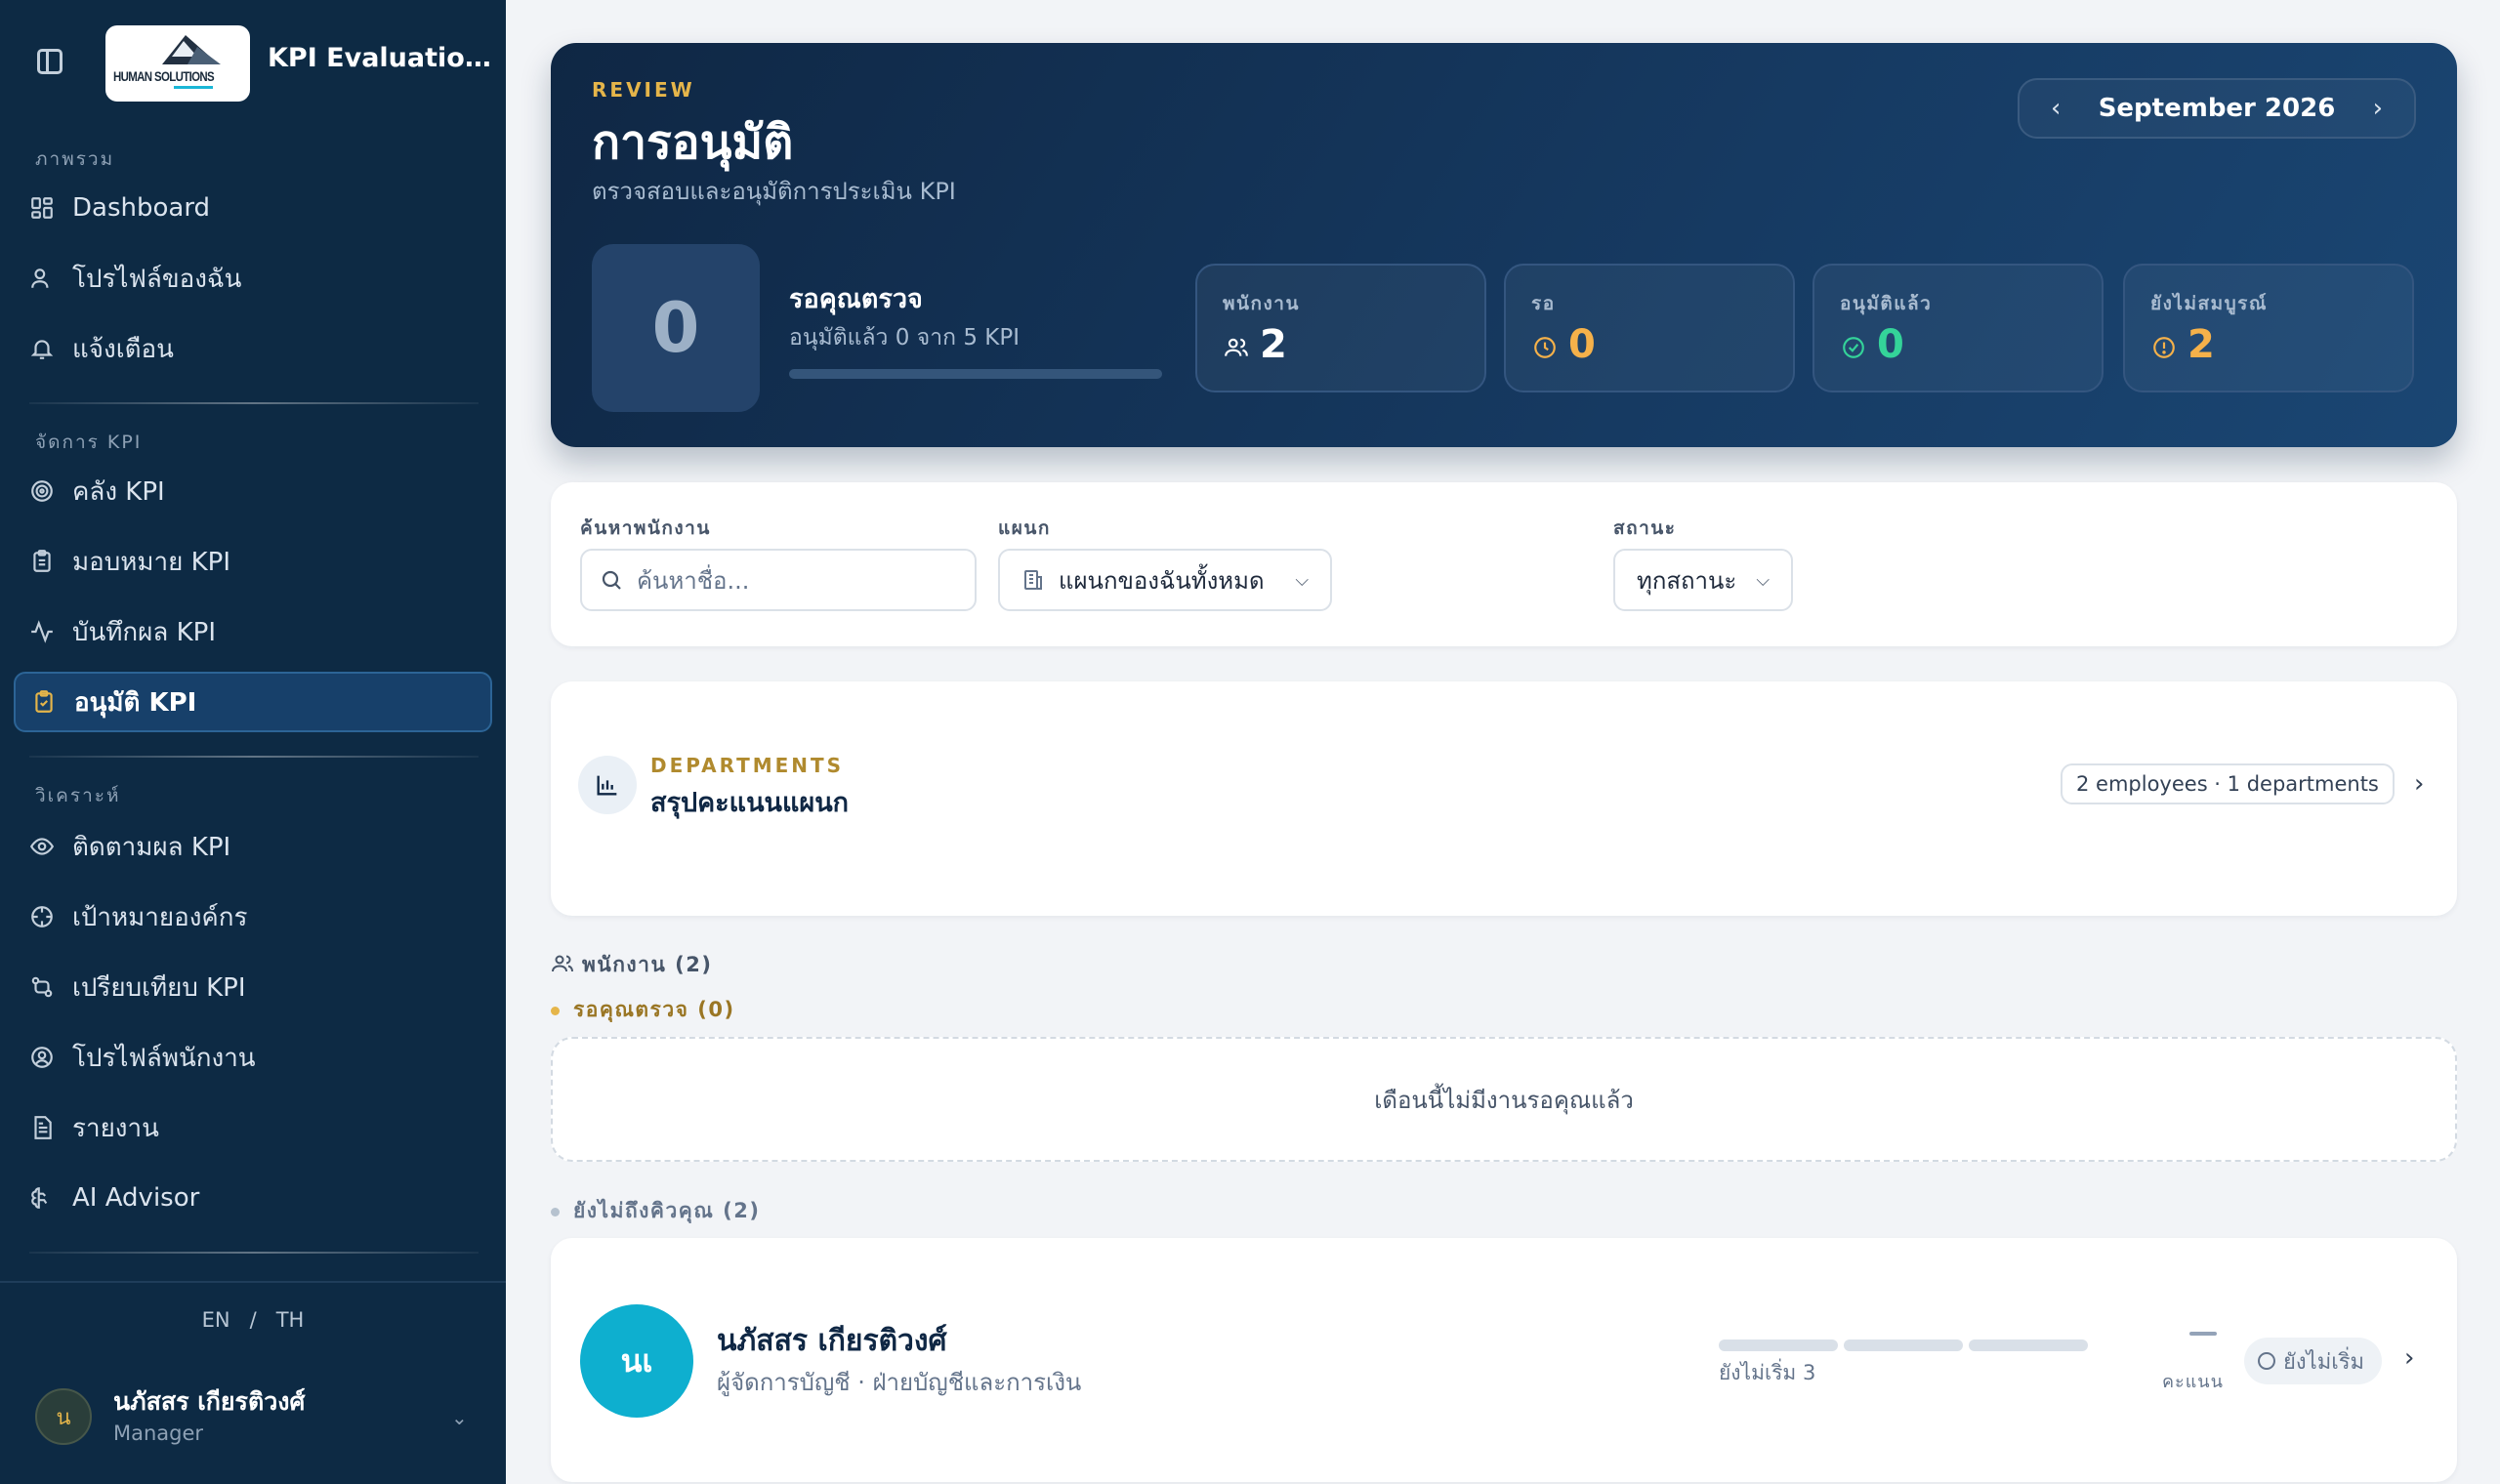 The image size is (2500, 1484). What do you see at coordinates (459, 1418) in the screenshot?
I see `chevron-down-icon: ⌄` at bounding box center [459, 1418].